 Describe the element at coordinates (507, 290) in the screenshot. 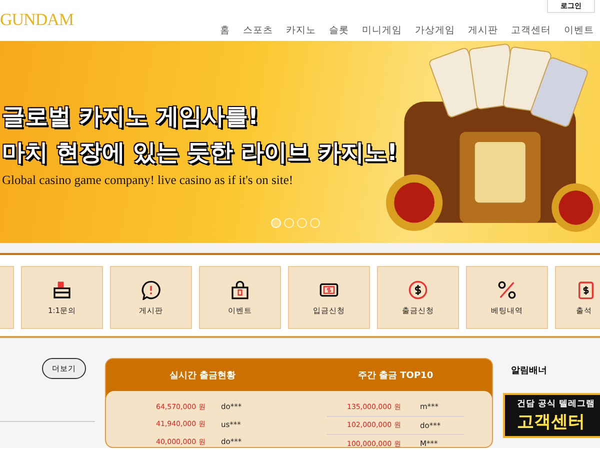

I see `percent-icon` at that location.